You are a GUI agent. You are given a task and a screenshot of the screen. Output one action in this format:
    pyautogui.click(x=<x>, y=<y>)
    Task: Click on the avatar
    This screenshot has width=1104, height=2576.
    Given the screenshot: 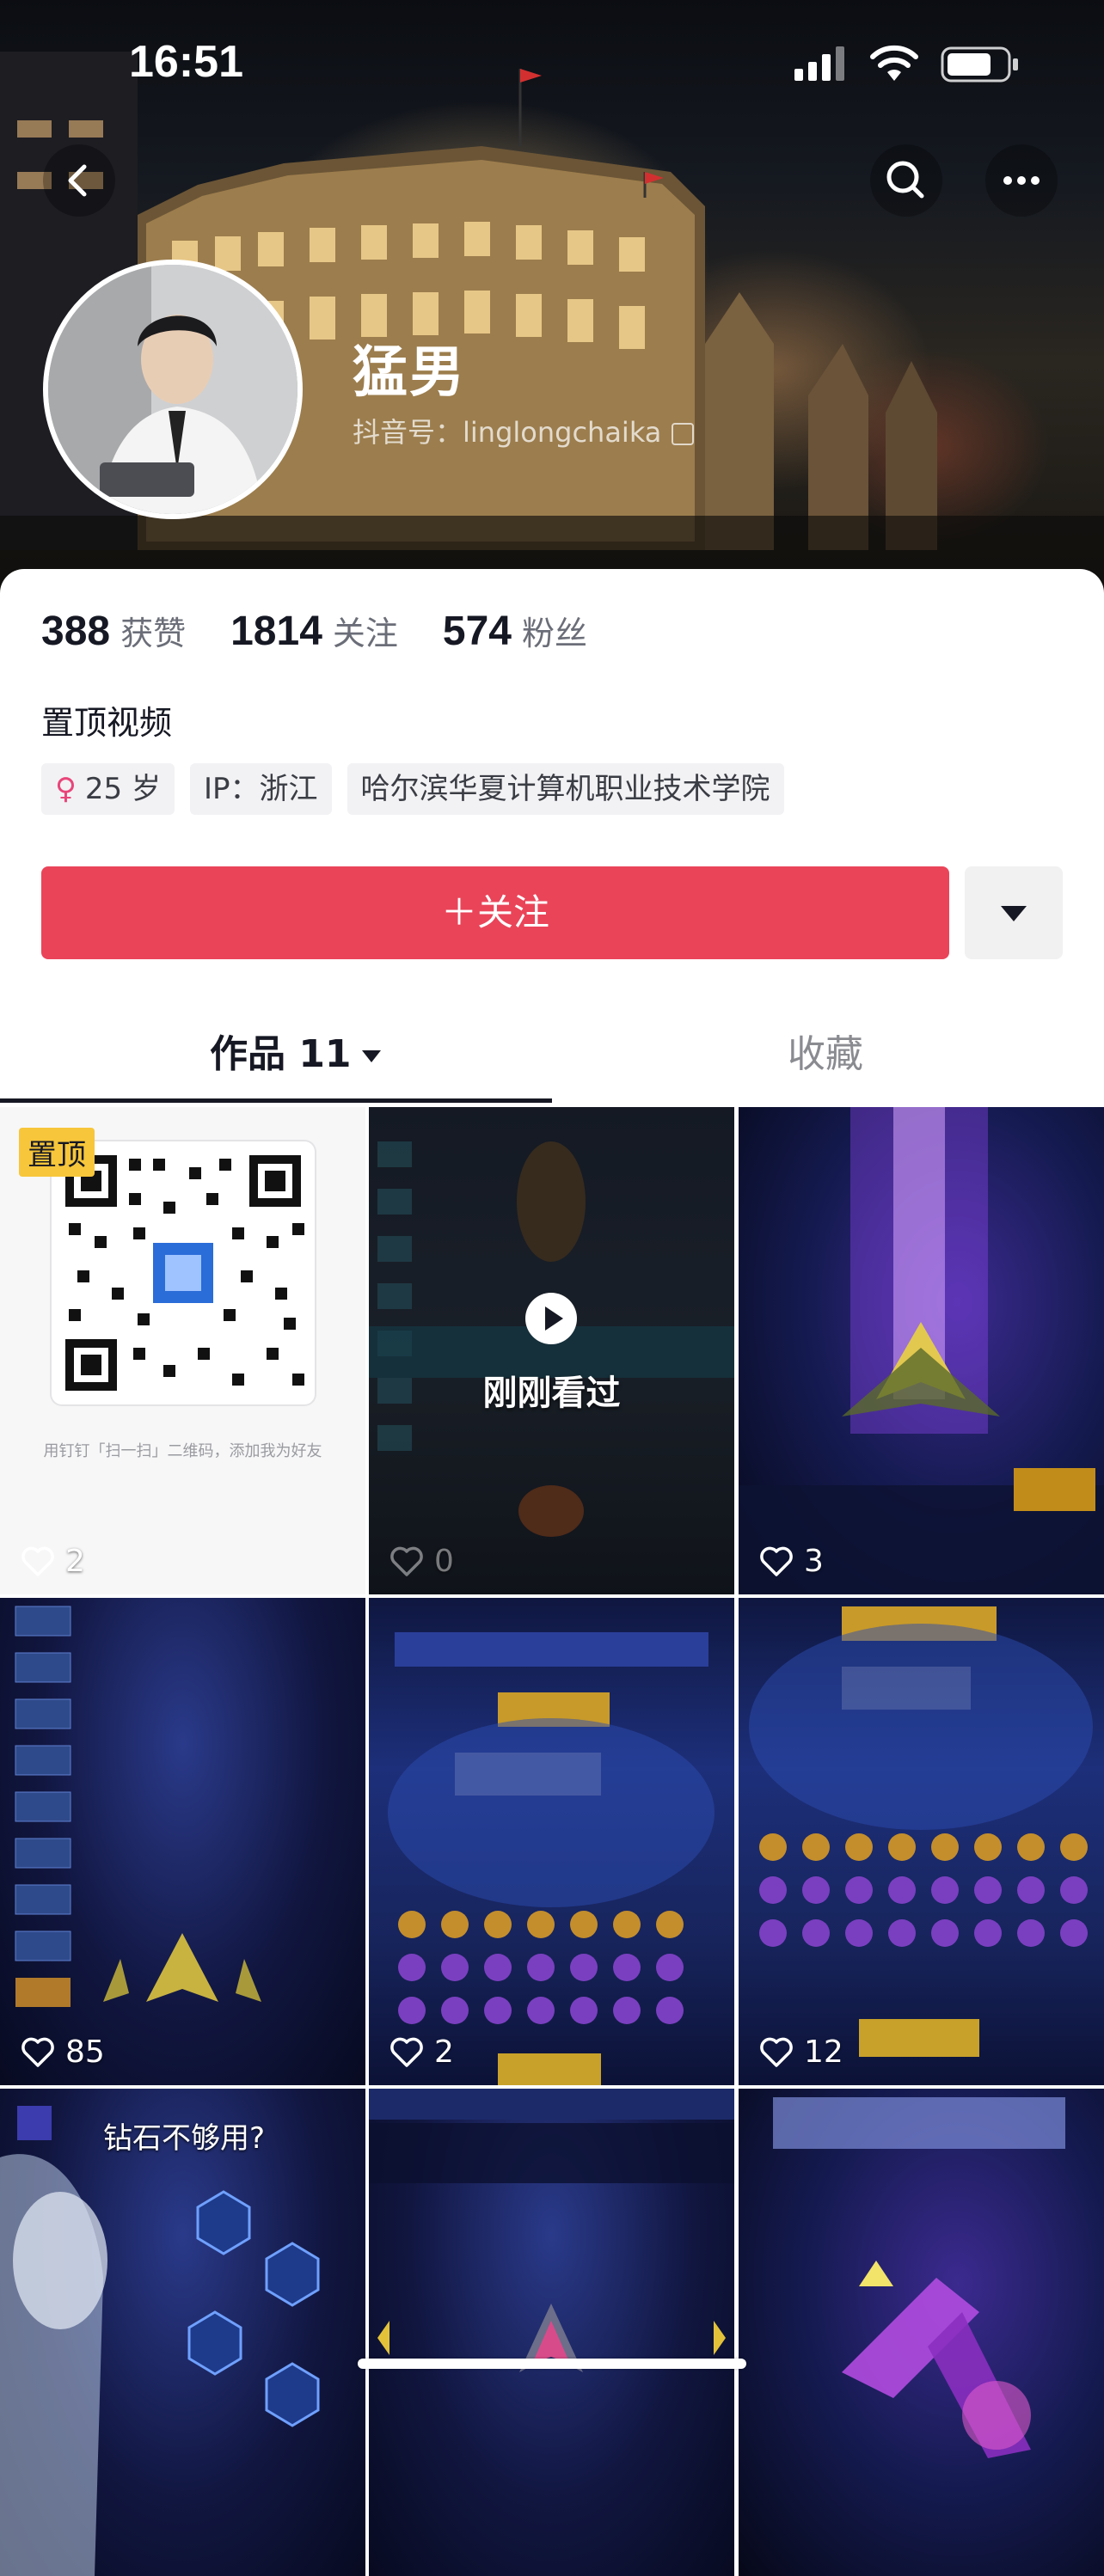 What is the action you would take?
    pyautogui.click(x=173, y=389)
    